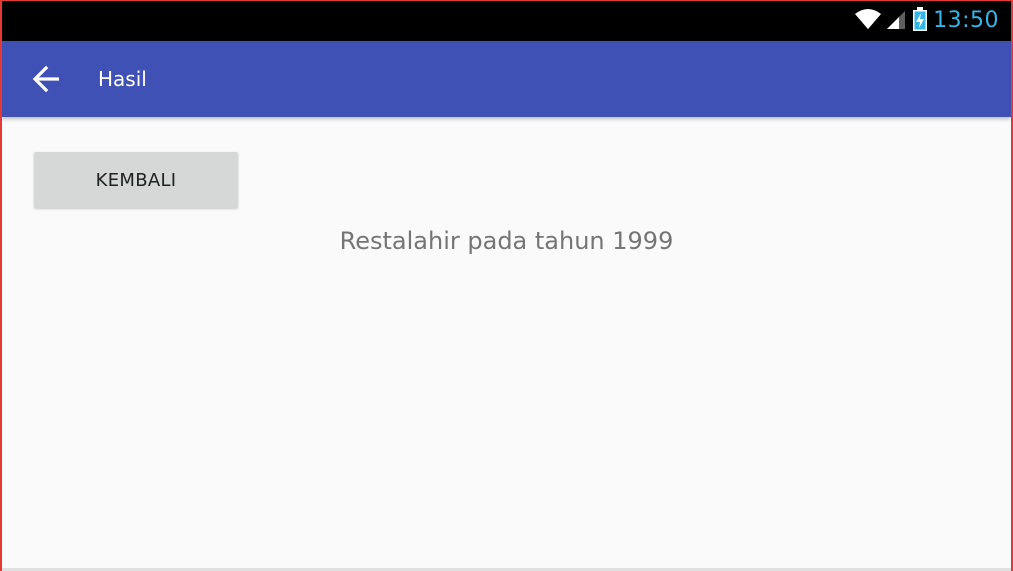 This screenshot has height=571, width=1013. Describe the element at coordinates (506, 21) in the screenshot. I see `status-bar: 13:50` at that location.